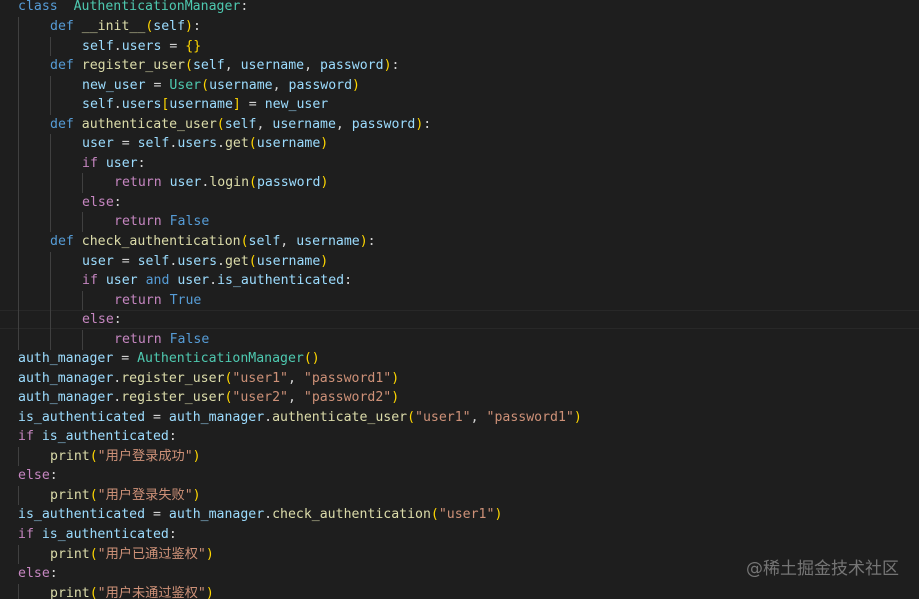 This screenshot has width=919, height=599. I want to click on code-line: print("用户登录失败"), so click(125, 496).